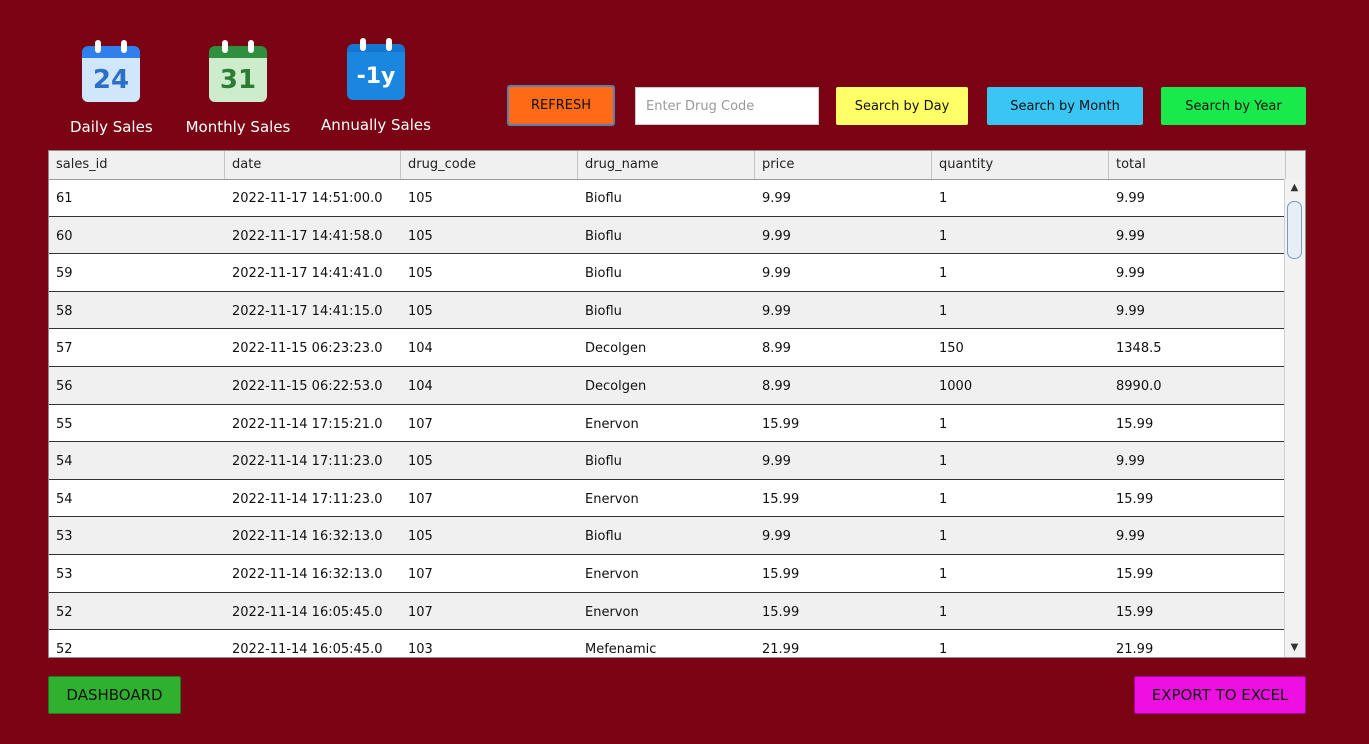 This screenshot has height=744, width=1369. Describe the element at coordinates (1020, 347) in the screenshot. I see `cell-quantity: 150` at that location.